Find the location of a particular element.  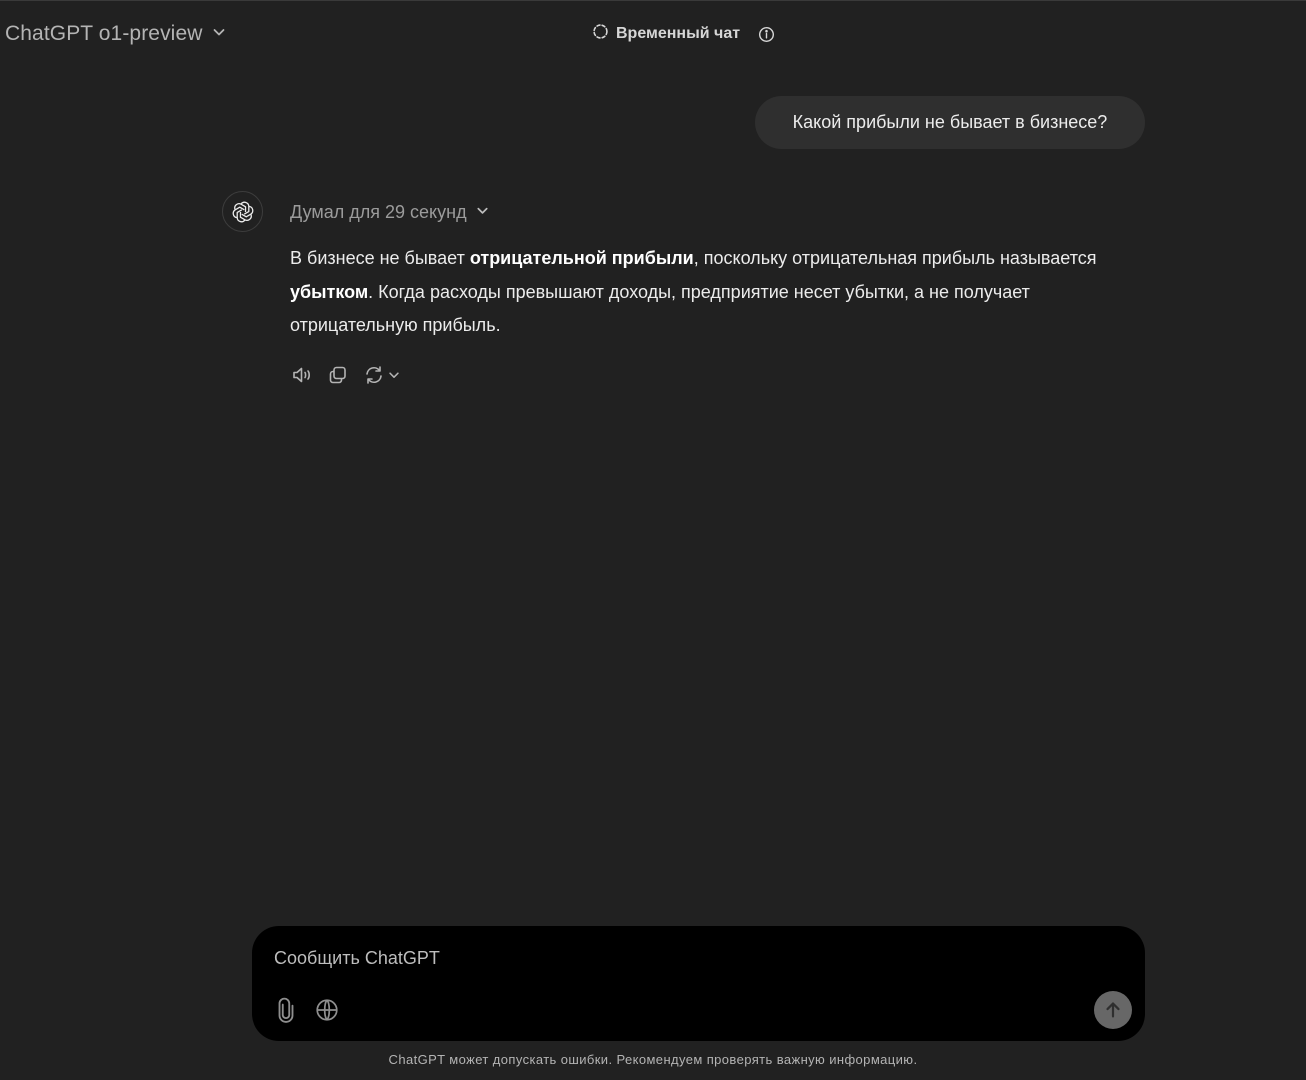

arrow-up-icon is located at coordinates (1113, 1010).